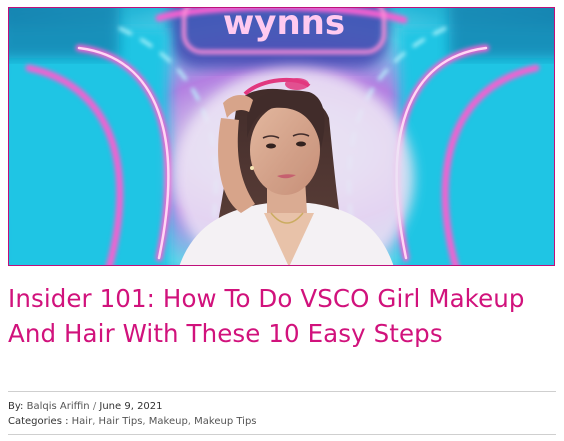 The image size is (564, 441). I want to click on by-label: By:, so click(16, 406).